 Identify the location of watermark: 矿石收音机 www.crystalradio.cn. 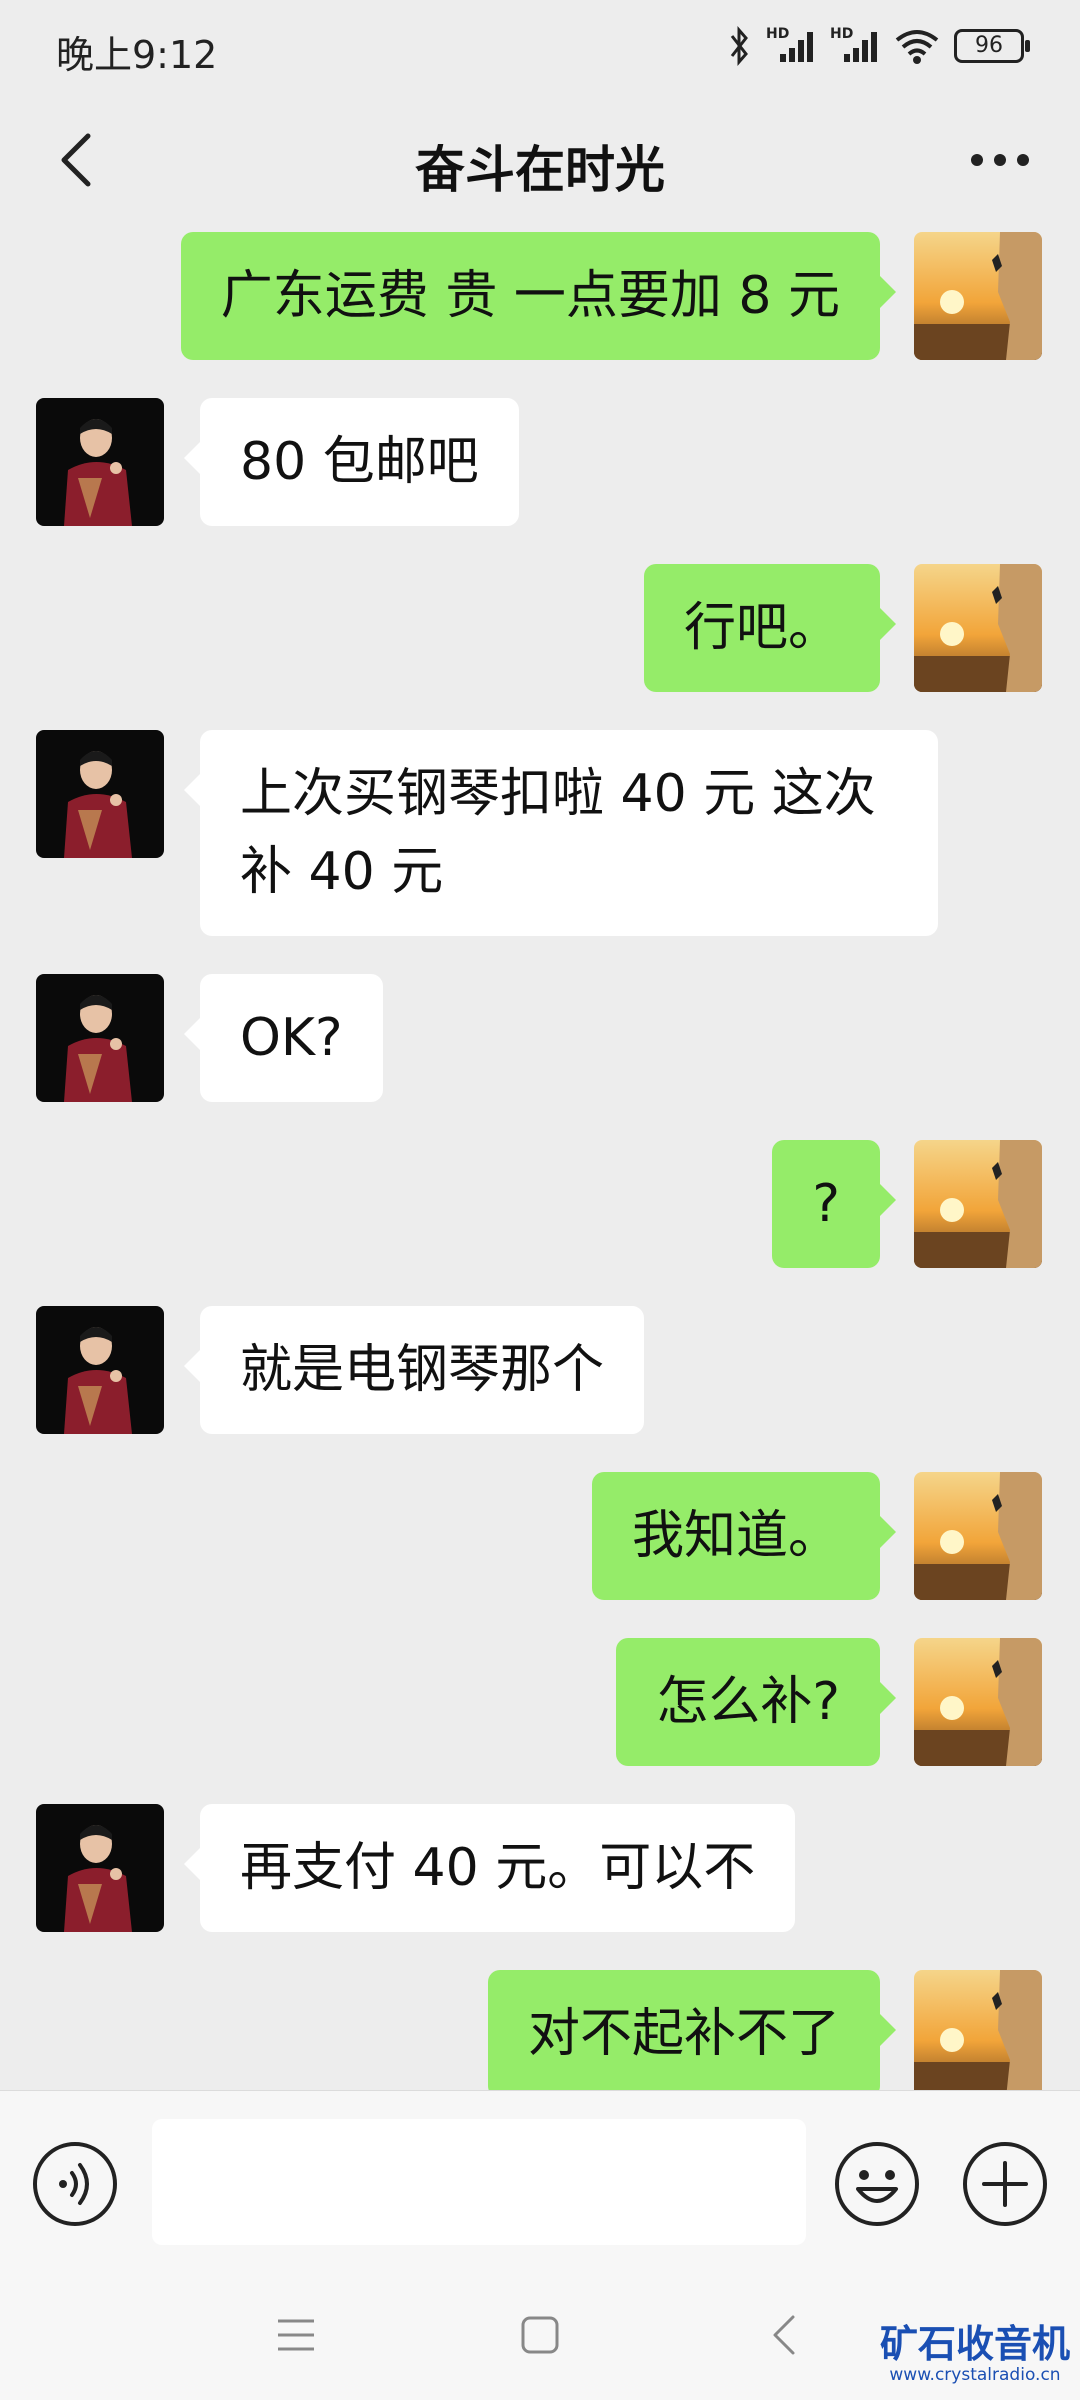
(975, 2355).